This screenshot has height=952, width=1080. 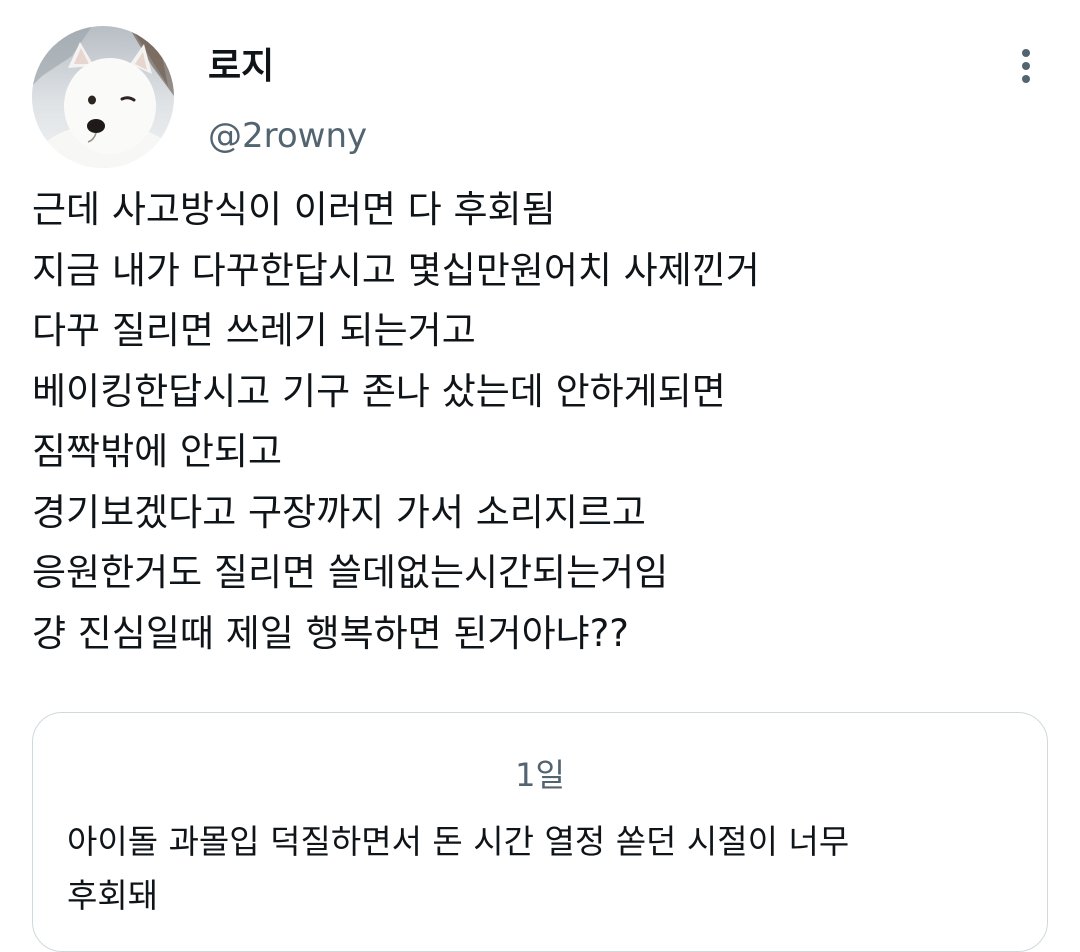 What do you see at coordinates (294, 209) in the screenshot?
I see `tweet-text-line: 근데 사고방식이 이러면 다 후회됨` at bounding box center [294, 209].